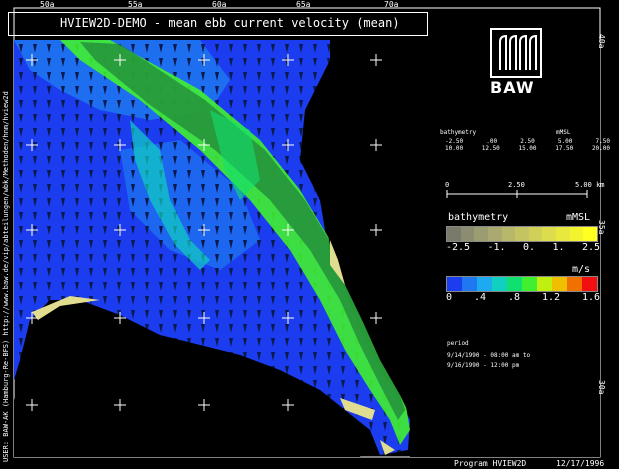 The image size is (619, 469). What do you see at coordinates (303, 4) in the screenshot?
I see `top-tick: 65a` at bounding box center [303, 4].